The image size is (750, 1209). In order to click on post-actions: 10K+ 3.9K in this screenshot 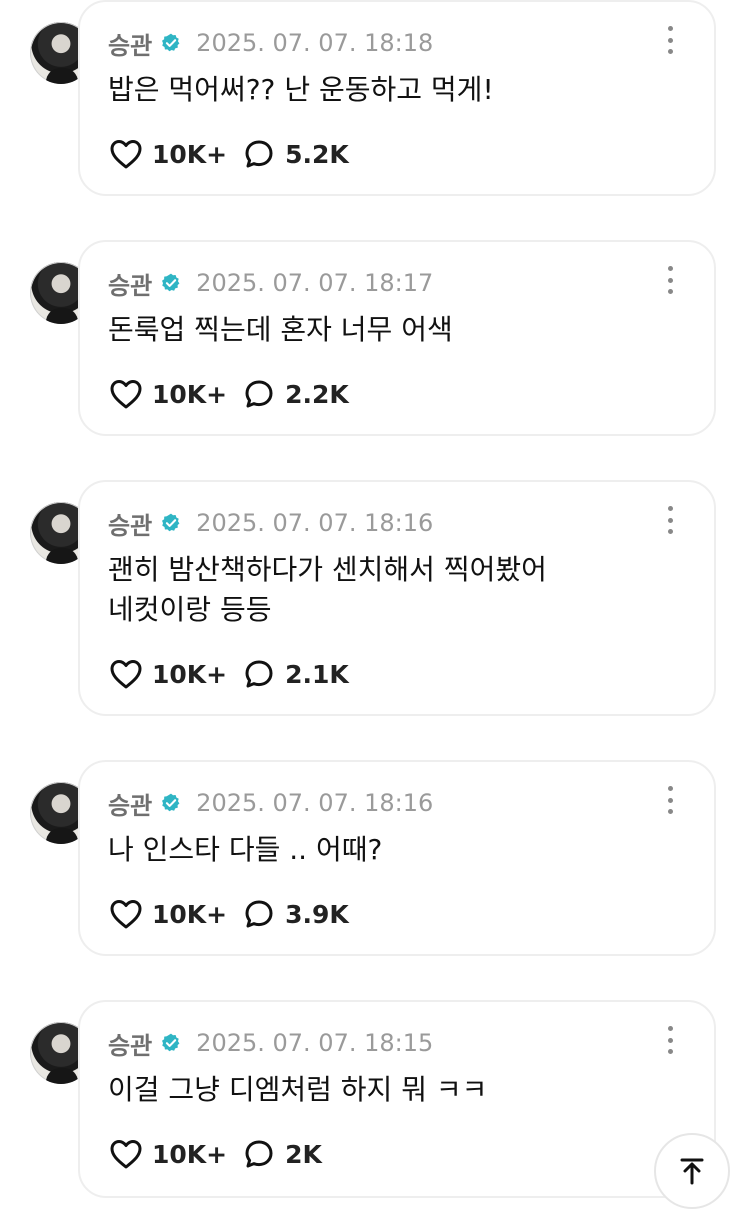, I will do `click(228, 914)`.